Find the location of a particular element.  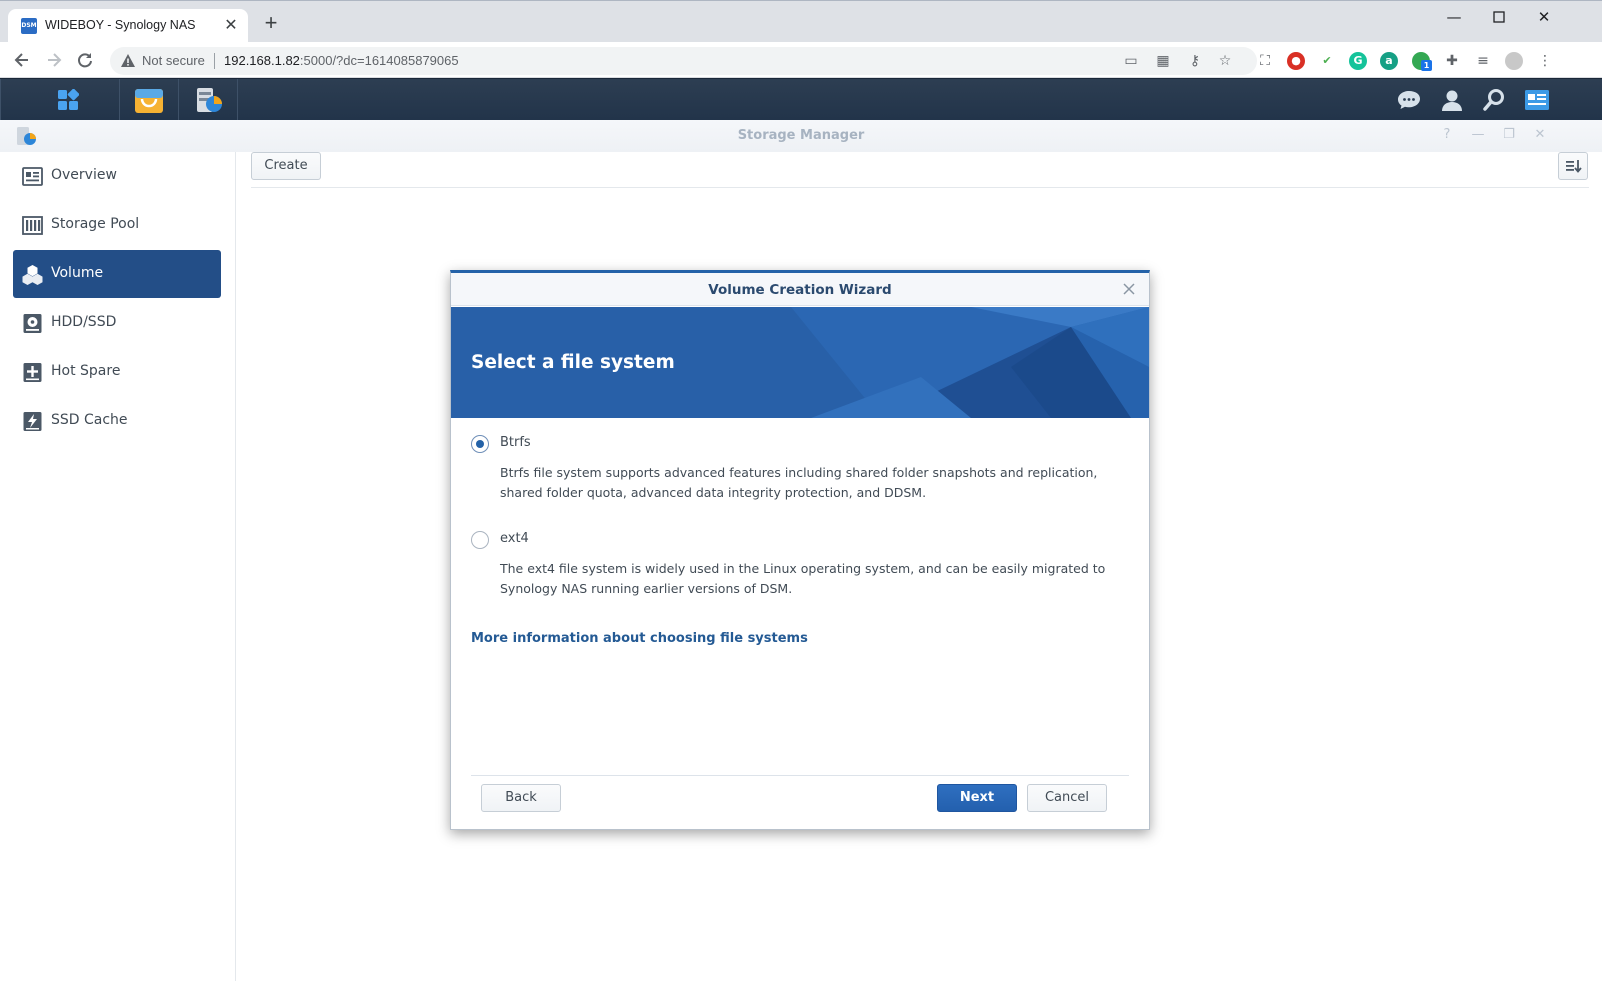

sidebar-item-label: Volume is located at coordinates (77, 273).